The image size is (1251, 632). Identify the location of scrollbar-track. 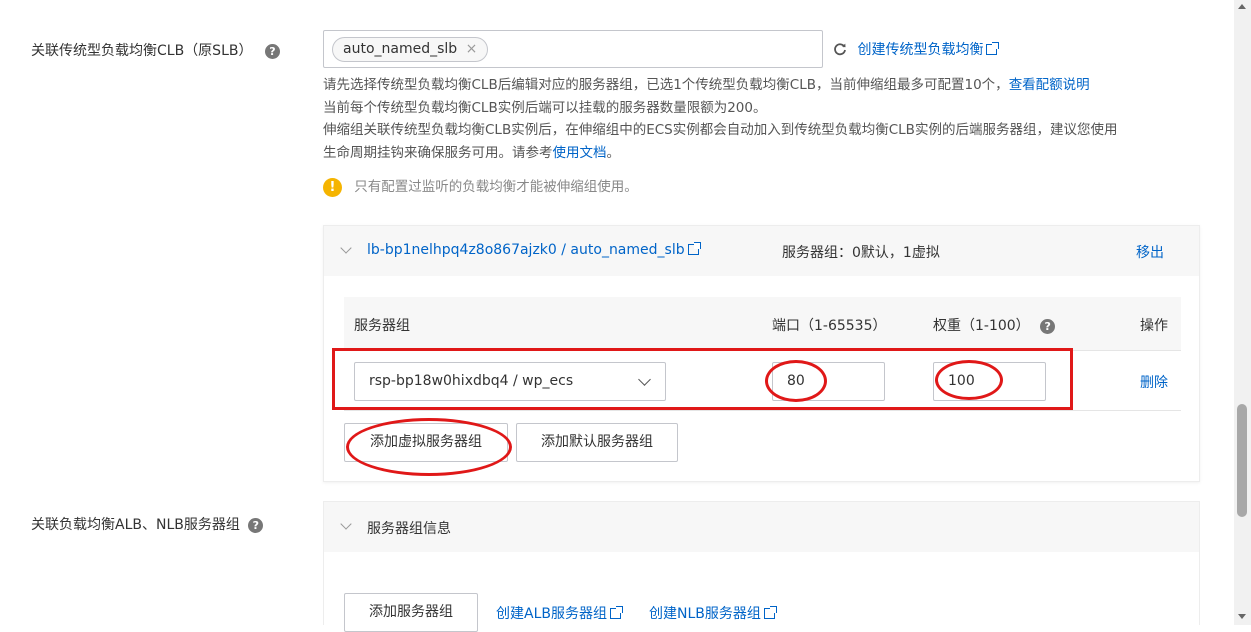
(1242, 312).